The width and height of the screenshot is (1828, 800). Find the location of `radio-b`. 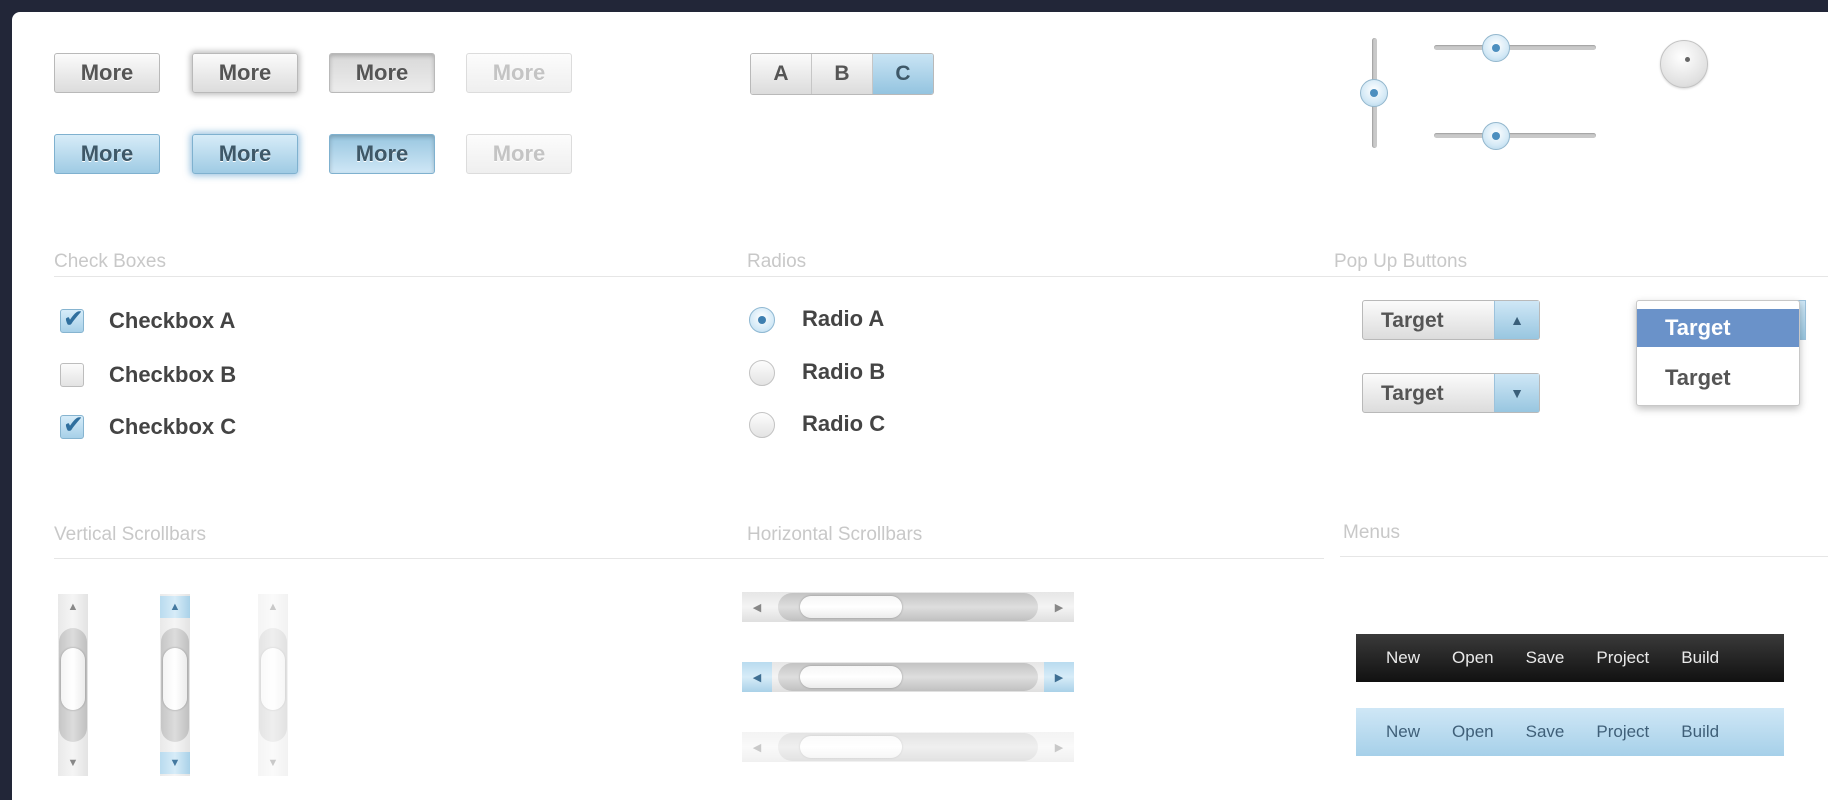

radio-b is located at coordinates (762, 373).